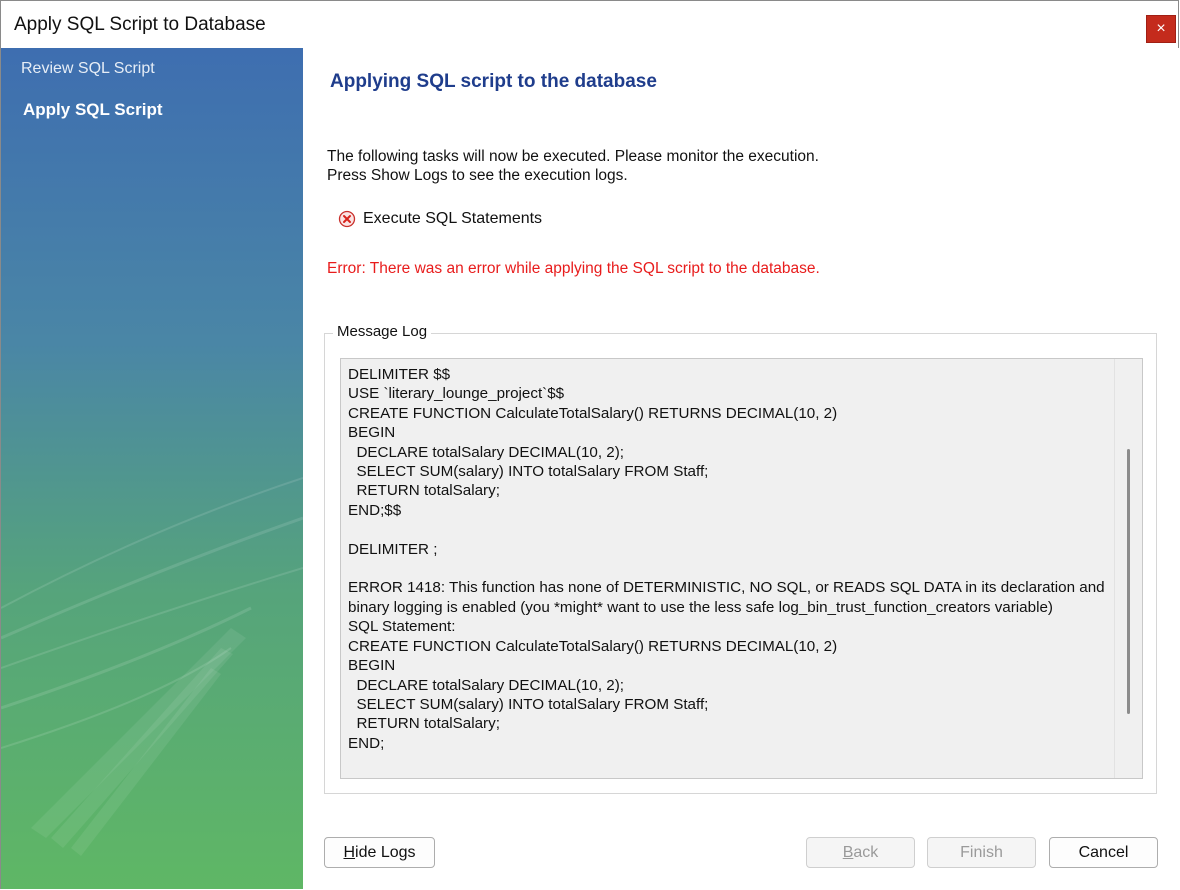 The height and width of the screenshot is (890, 1180). Describe the element at coordinates (866, 852) in the screenshot. I see `back-label: ack` at that location.